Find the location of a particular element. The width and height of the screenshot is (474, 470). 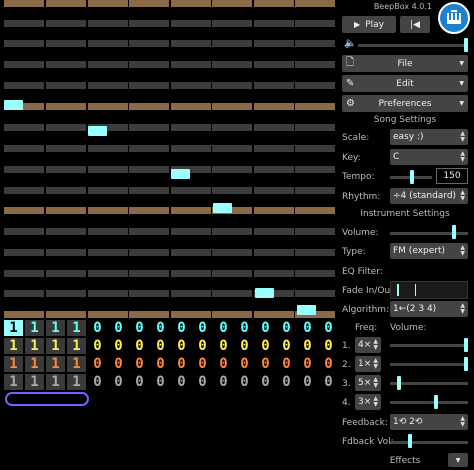

beepbox-logo is located at coordinates (454, 18).